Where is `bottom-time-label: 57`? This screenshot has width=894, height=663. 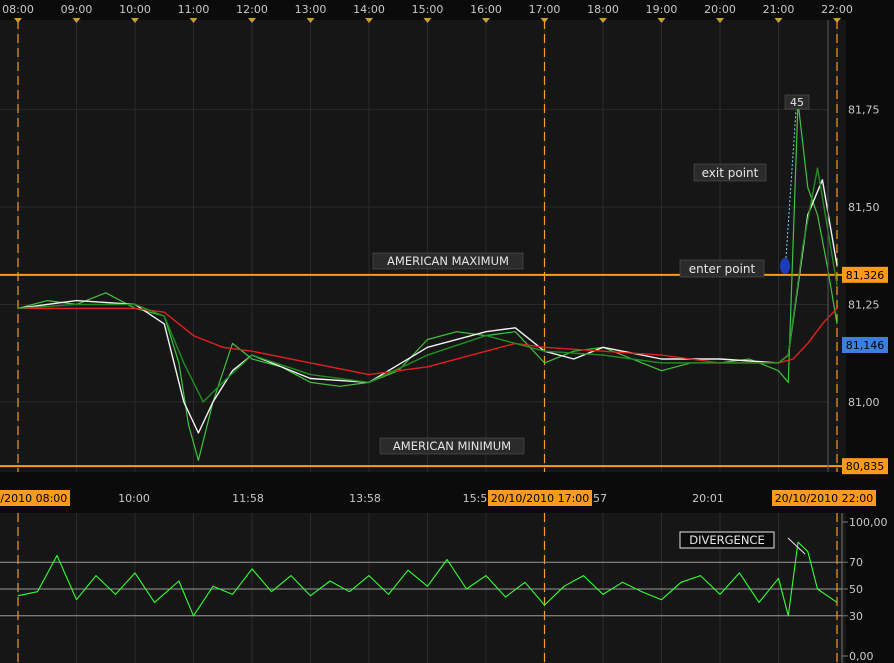
bottom-time-label: 57 is located at coordinates (600, 498).